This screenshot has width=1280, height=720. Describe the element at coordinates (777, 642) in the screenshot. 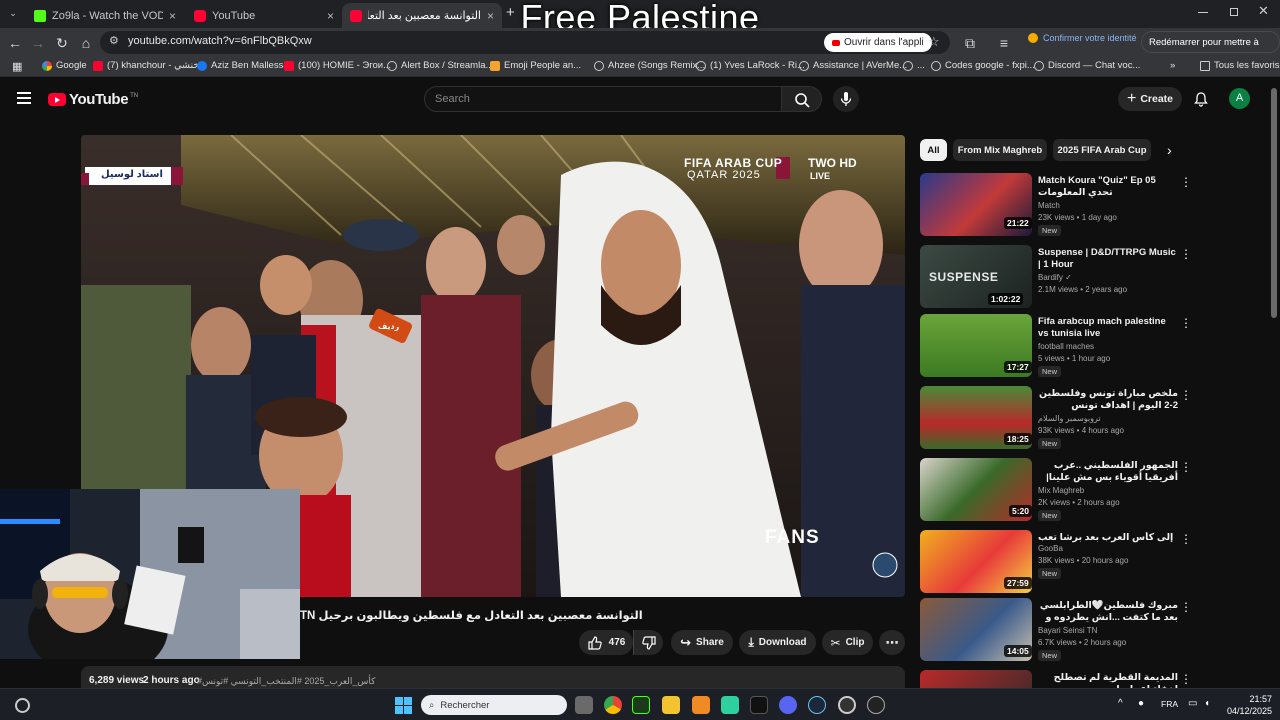

I see `download-button: ⤓ Download` at that location.